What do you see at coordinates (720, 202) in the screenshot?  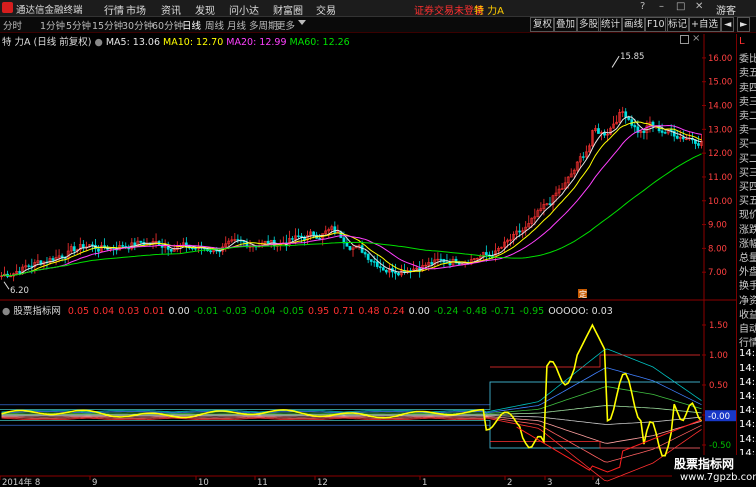 I see `price-tick-label: 10.00` at bounding box center [720, 202].